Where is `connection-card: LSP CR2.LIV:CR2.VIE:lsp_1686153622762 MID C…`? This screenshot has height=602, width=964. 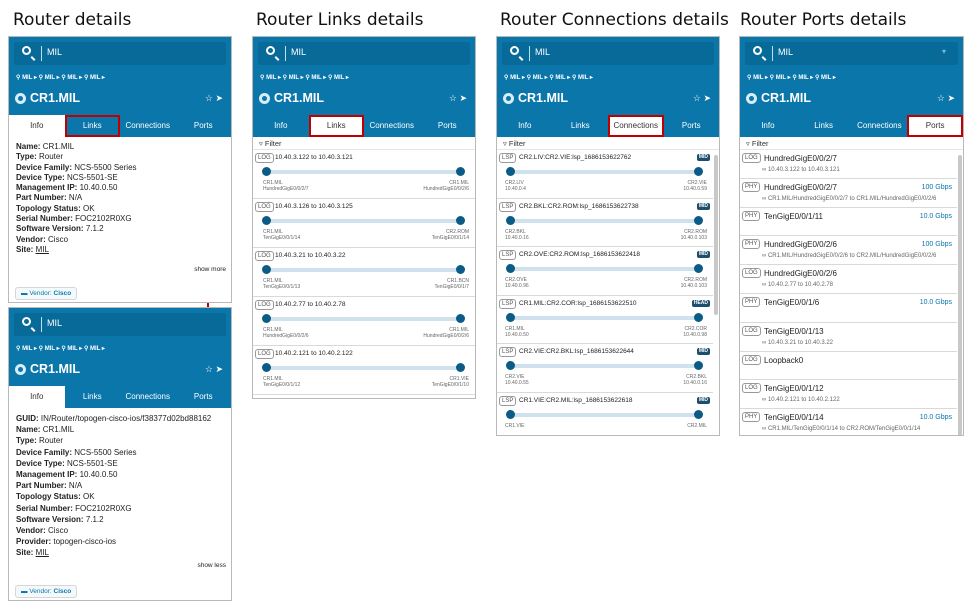 connection-card: LSP CR2.LIV:CR2.VIE:lsp_1686153622762 MID C… is located at coordinates (605, 174).